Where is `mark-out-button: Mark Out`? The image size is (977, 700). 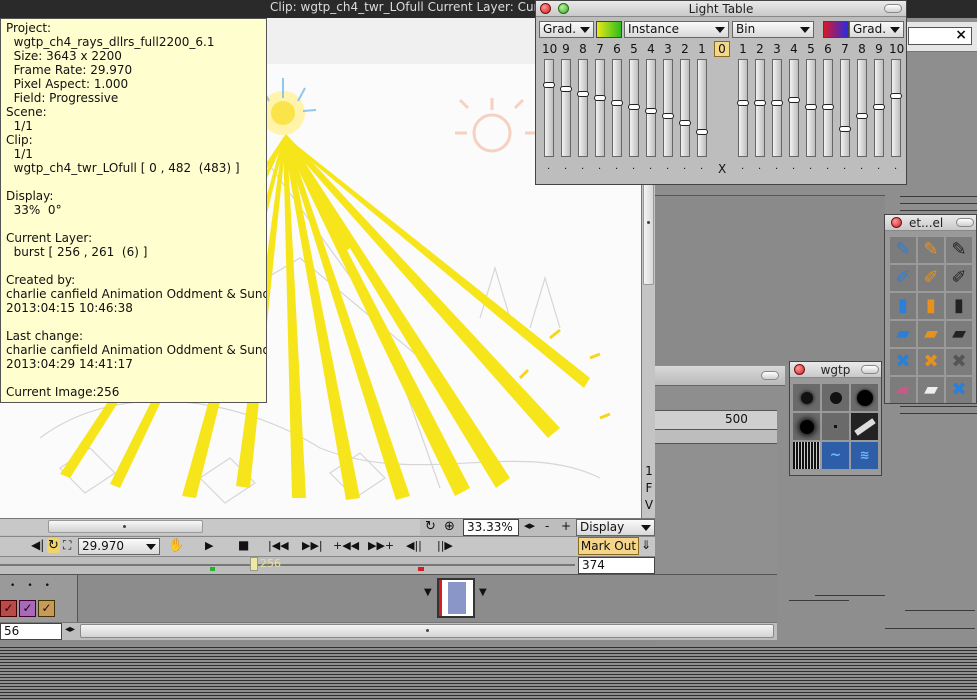 mark-out-button: Mark Out is located at coordinates (608, 546).